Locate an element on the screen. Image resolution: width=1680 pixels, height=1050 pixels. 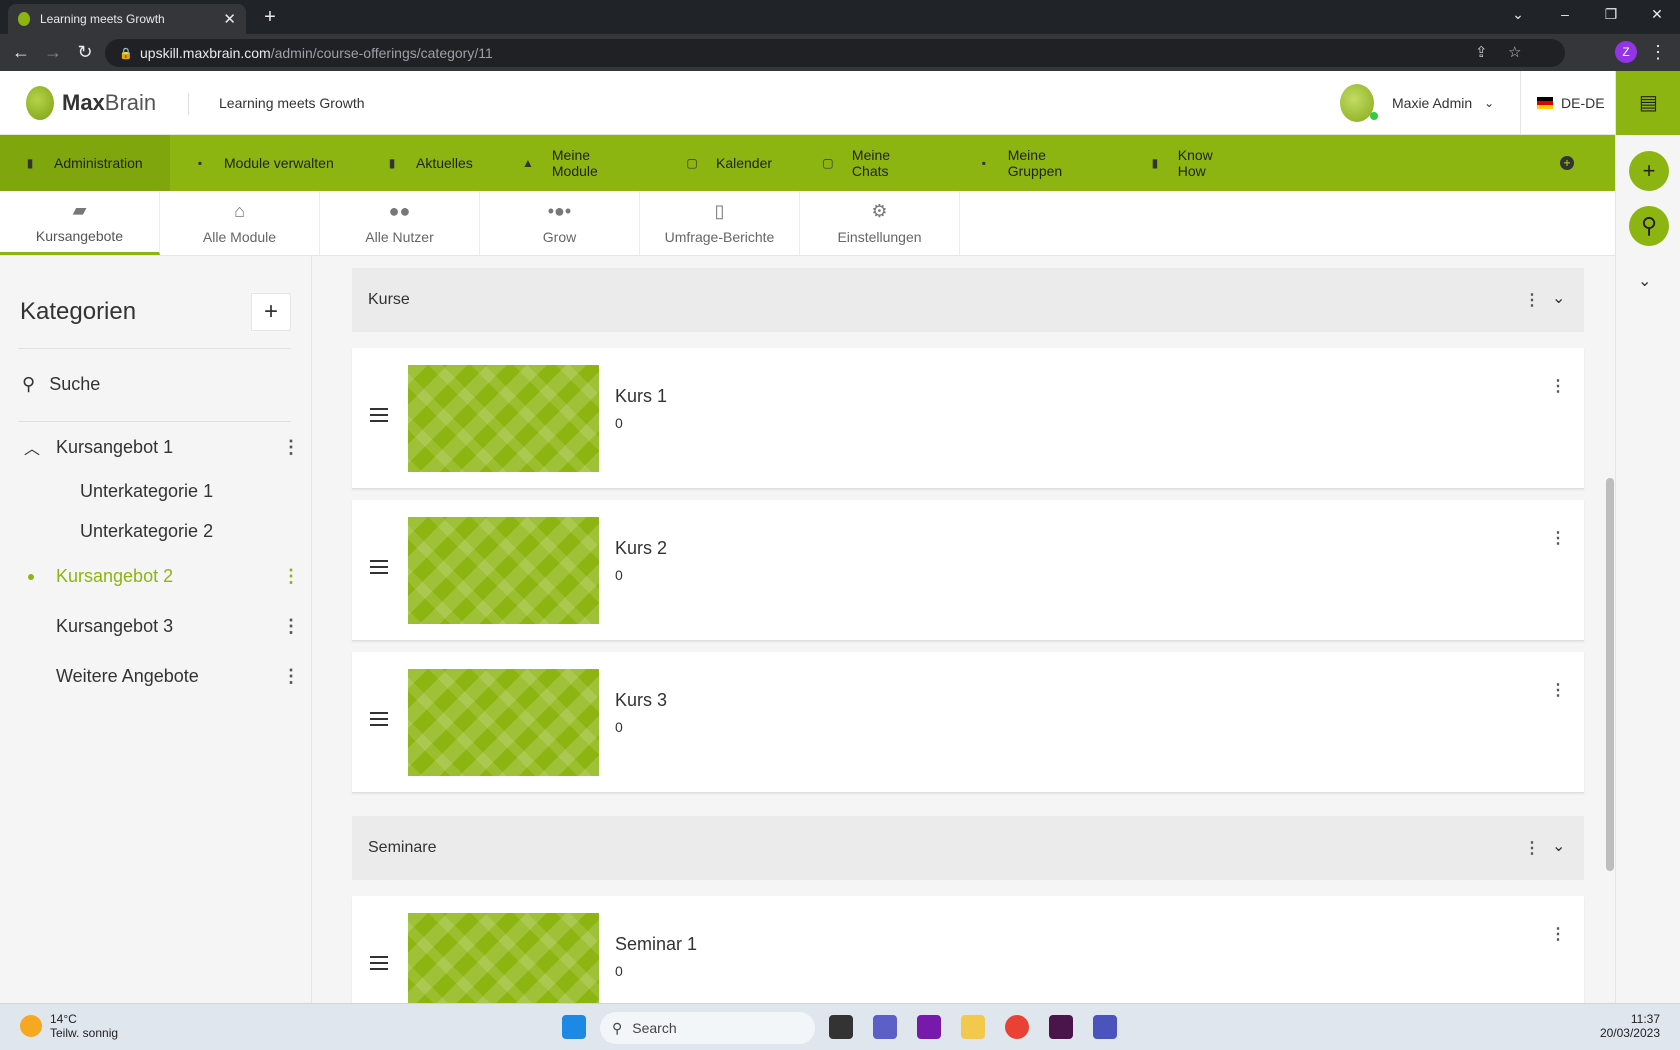
user-menu: Maxie Admin ⌄ is located at coordinates (1417, 103).